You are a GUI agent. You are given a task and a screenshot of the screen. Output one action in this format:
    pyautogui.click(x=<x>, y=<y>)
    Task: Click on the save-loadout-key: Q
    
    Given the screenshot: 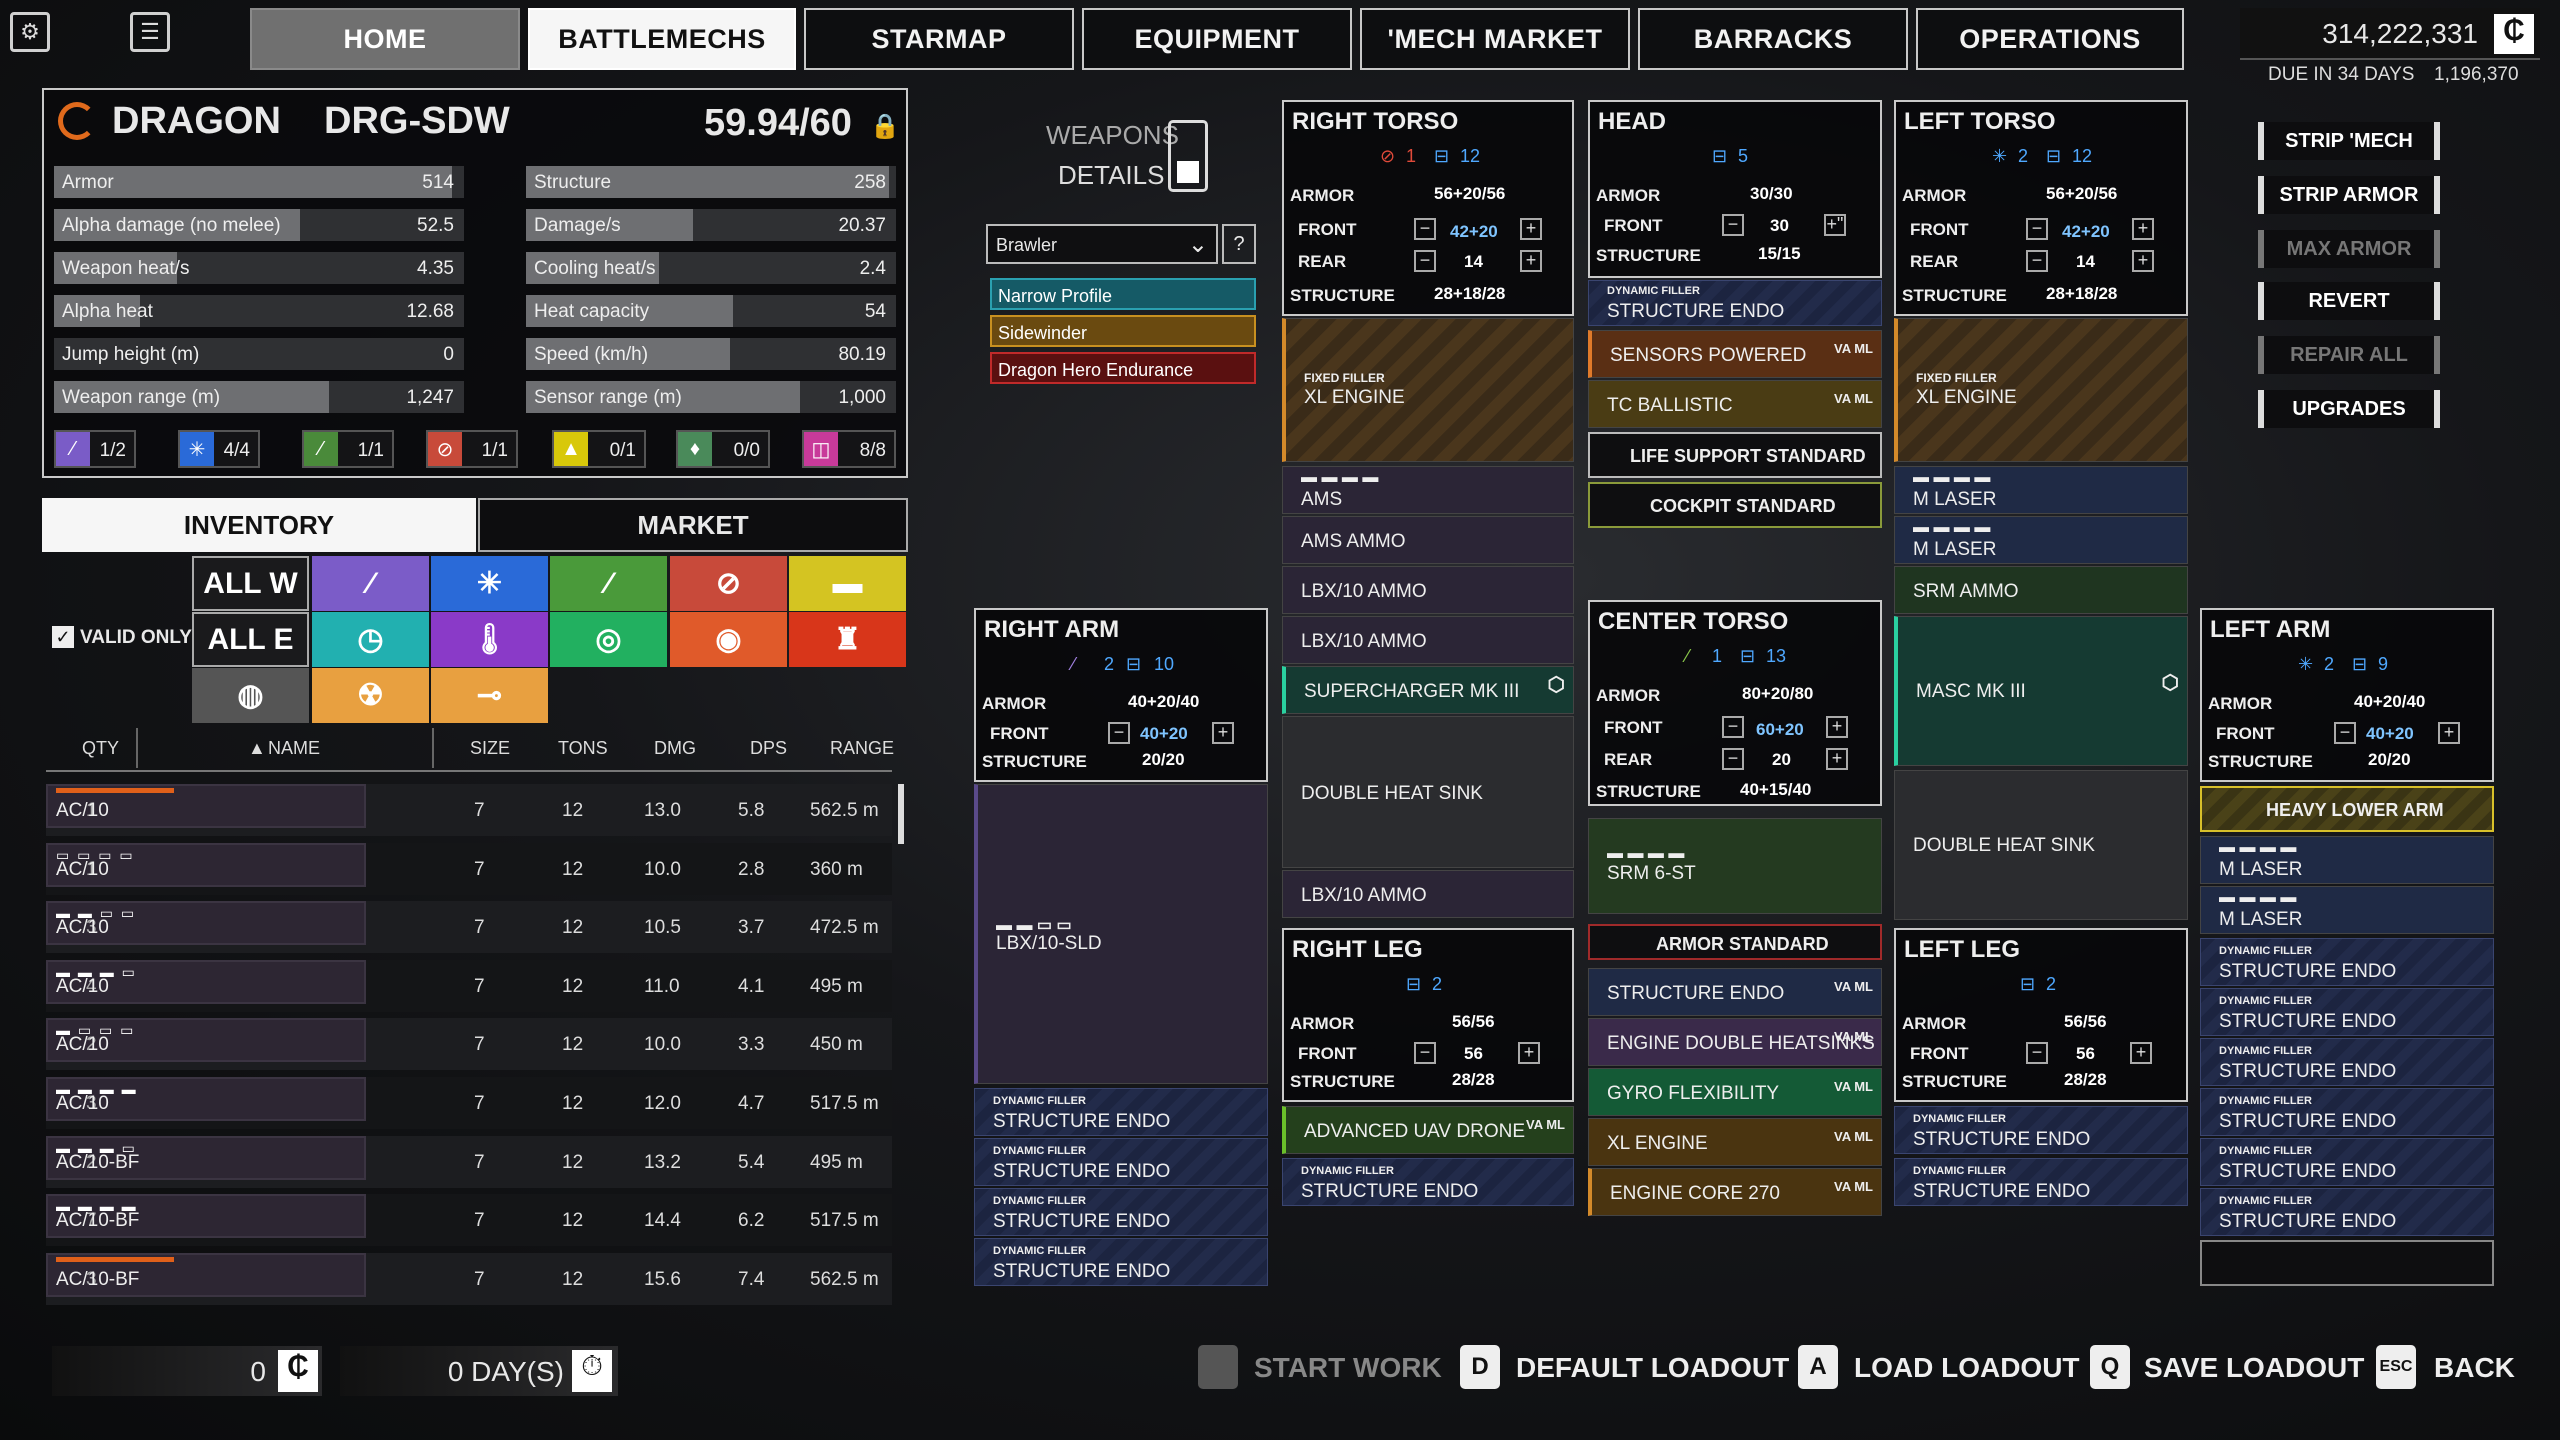 What is the action you would take?
    pyautogui.click(x=2110, y=1367)
    